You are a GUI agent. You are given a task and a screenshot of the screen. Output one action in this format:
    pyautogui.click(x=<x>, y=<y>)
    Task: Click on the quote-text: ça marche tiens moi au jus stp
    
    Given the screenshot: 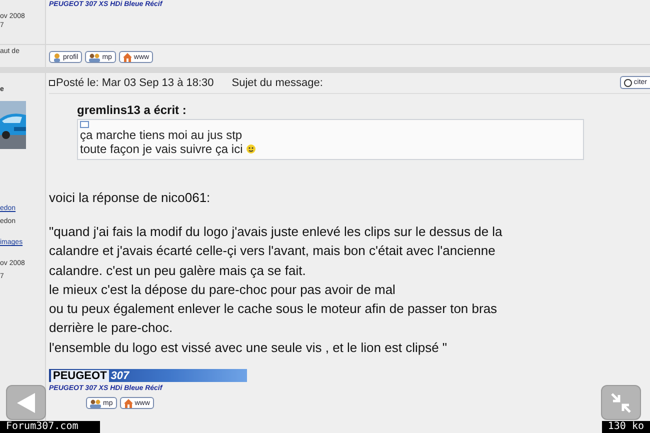 What is the action you would take?
    pyautogui.click(x=162, y=135)
    